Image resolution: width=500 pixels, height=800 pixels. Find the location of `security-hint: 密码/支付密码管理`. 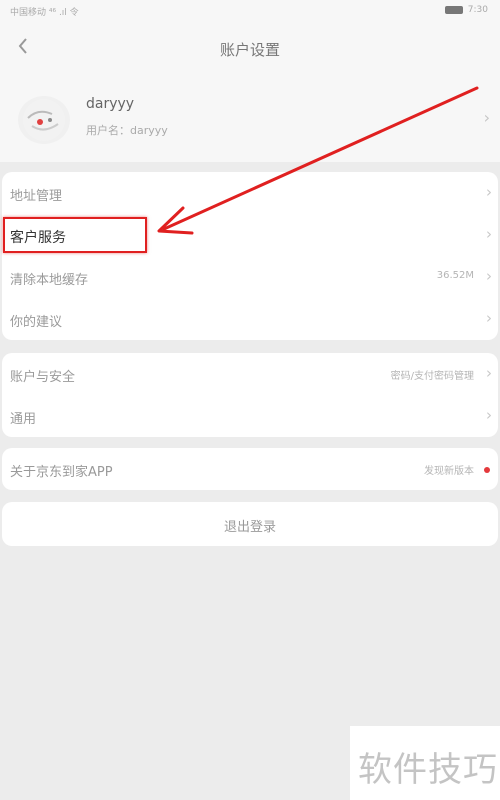

security-hint: 密码/支付密码管理 is located at coordinates (432, 376).